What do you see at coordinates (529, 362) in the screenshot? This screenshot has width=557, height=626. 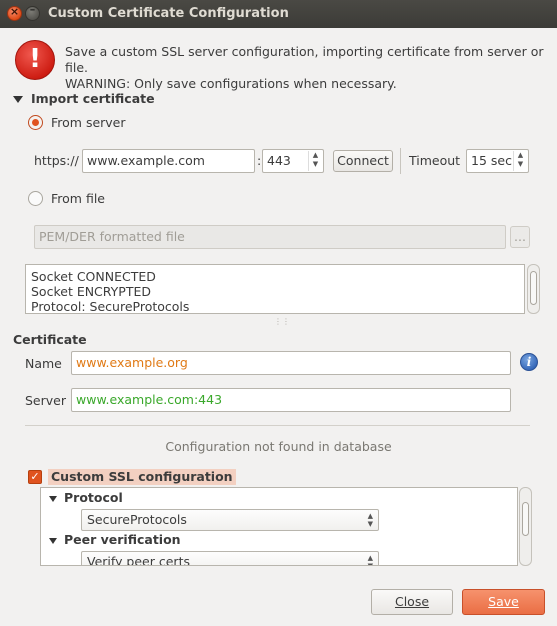 I see `info-icon: i` at bounding box center [529, 362].